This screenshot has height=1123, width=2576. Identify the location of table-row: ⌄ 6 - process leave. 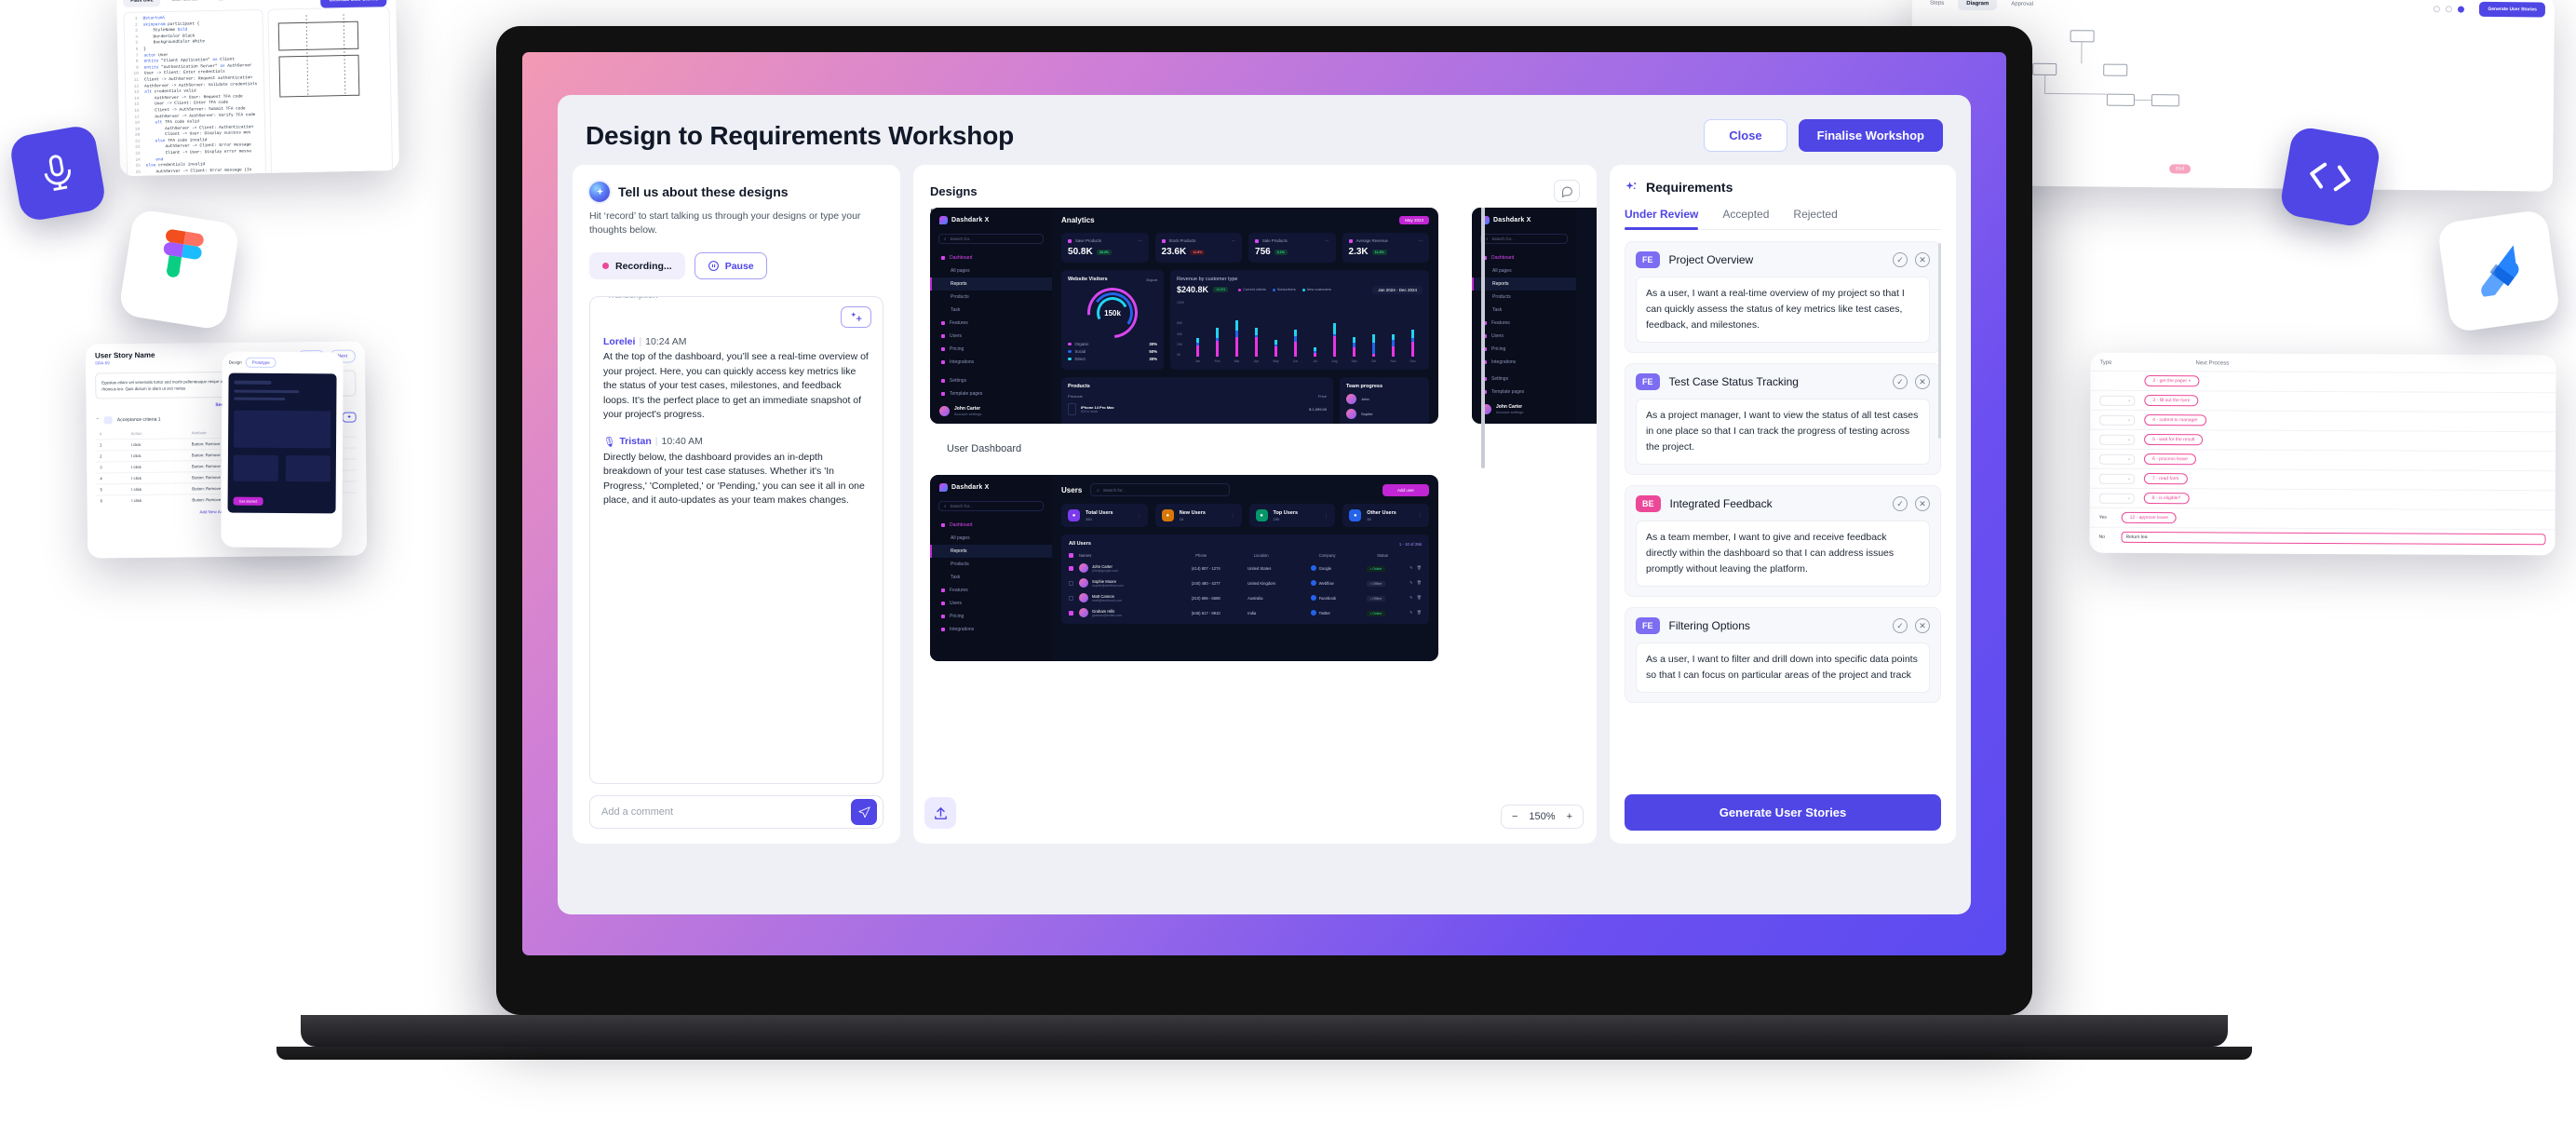
(2322, 460).